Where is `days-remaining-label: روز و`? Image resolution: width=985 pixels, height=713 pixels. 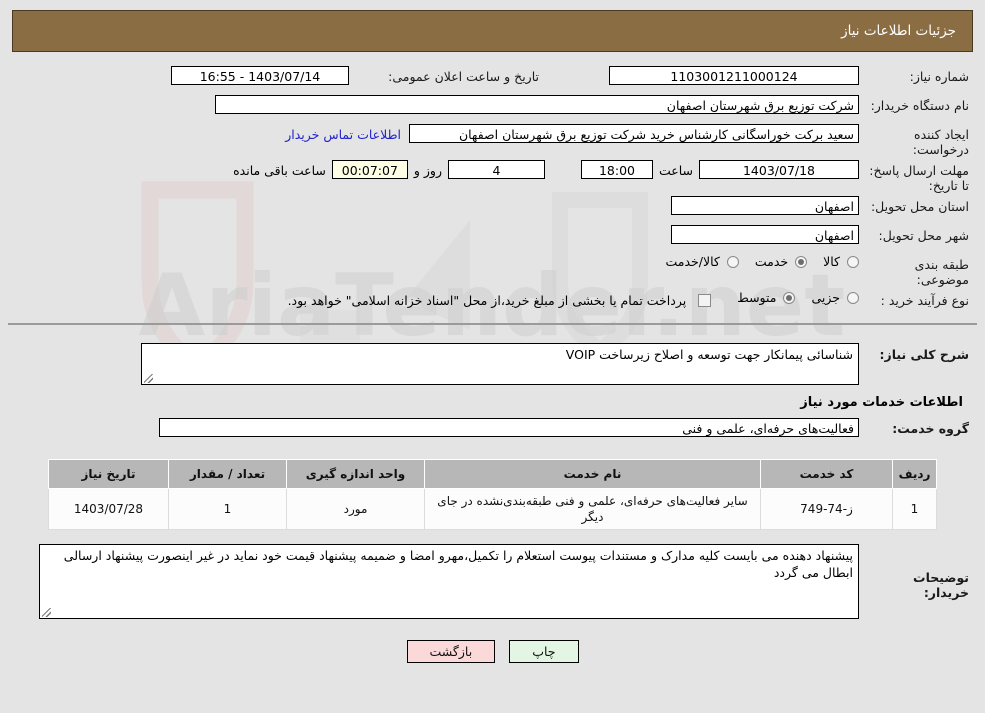 days-remaining-label: روز و is located at coordinates (427, 170).